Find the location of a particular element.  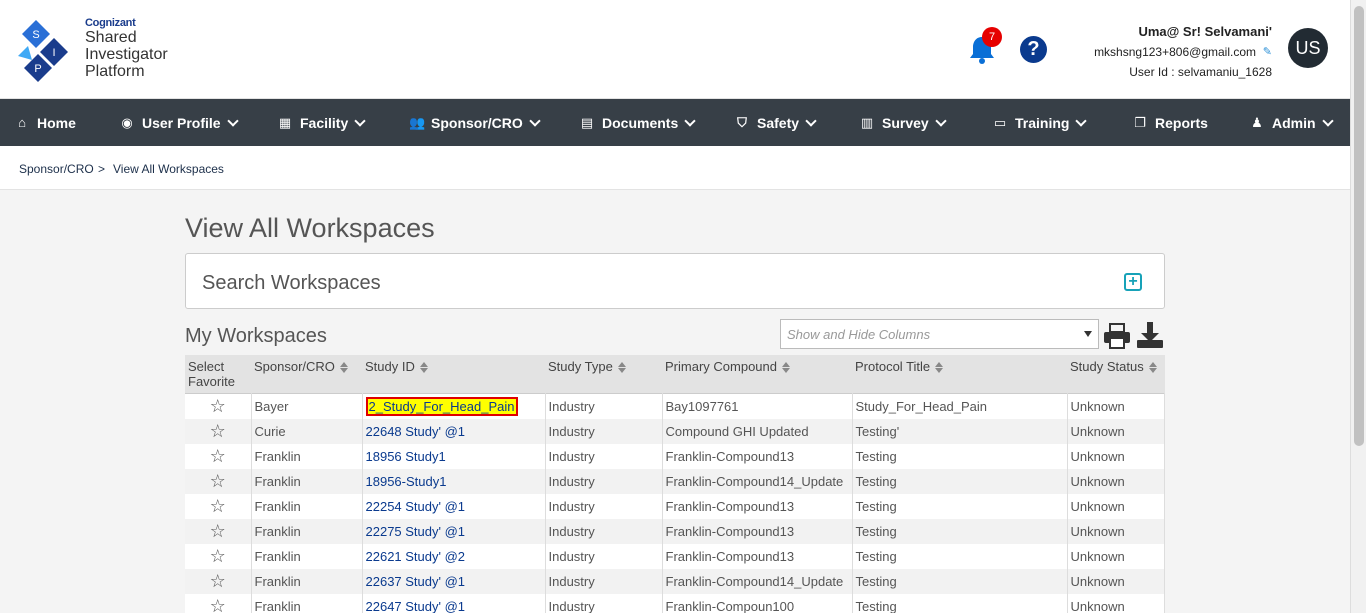

nav-facility: ▦ Facility is located at coordinates (322, 122).